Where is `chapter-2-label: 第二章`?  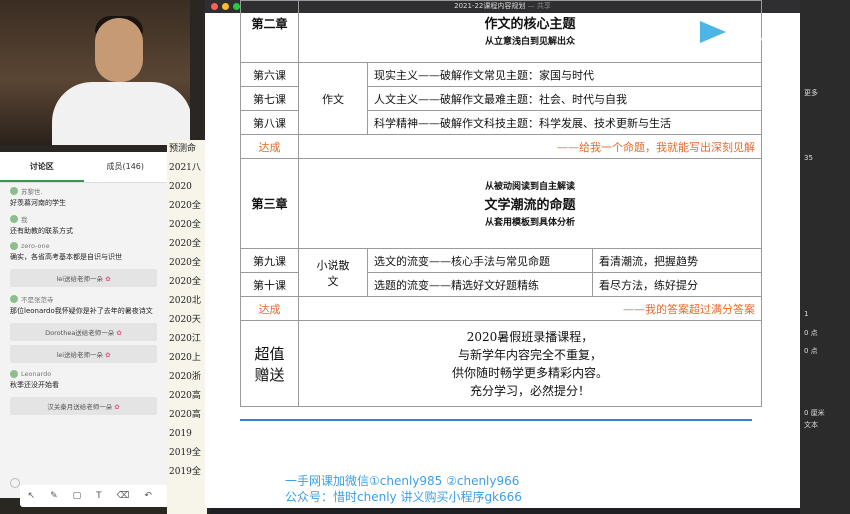 chapter-2-label: 第二章 is located at coordinates (269, 31).